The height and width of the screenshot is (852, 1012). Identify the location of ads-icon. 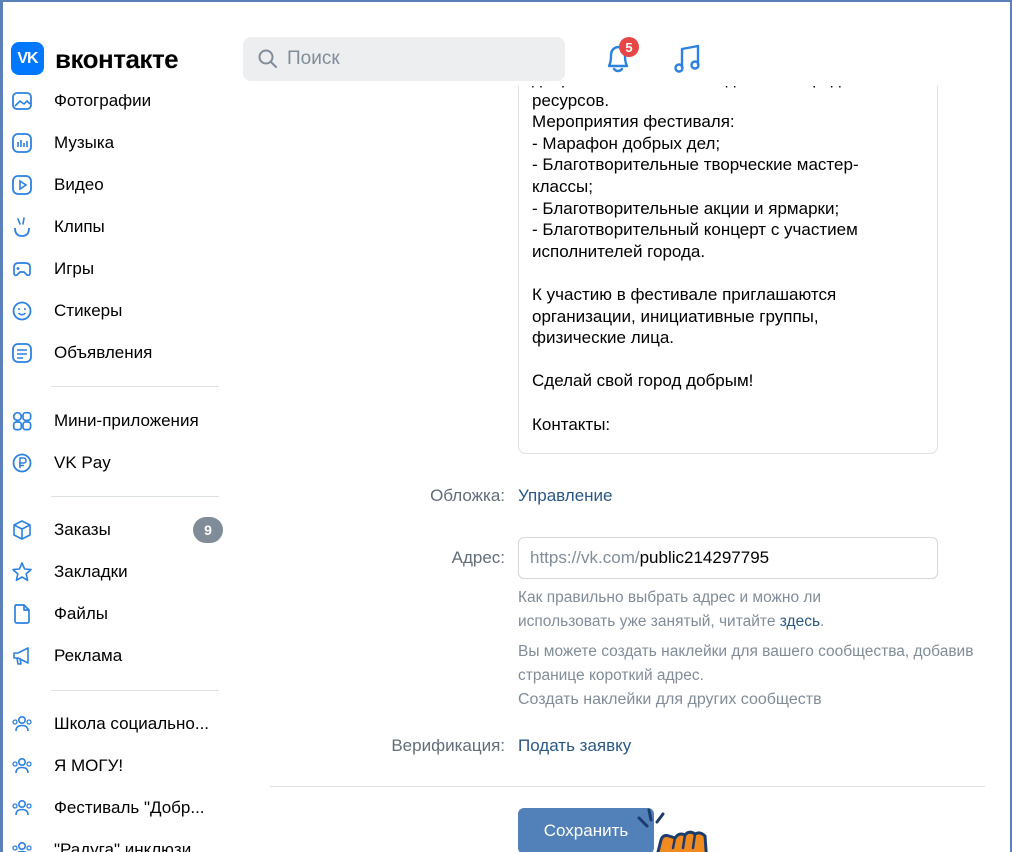
(22, 353).